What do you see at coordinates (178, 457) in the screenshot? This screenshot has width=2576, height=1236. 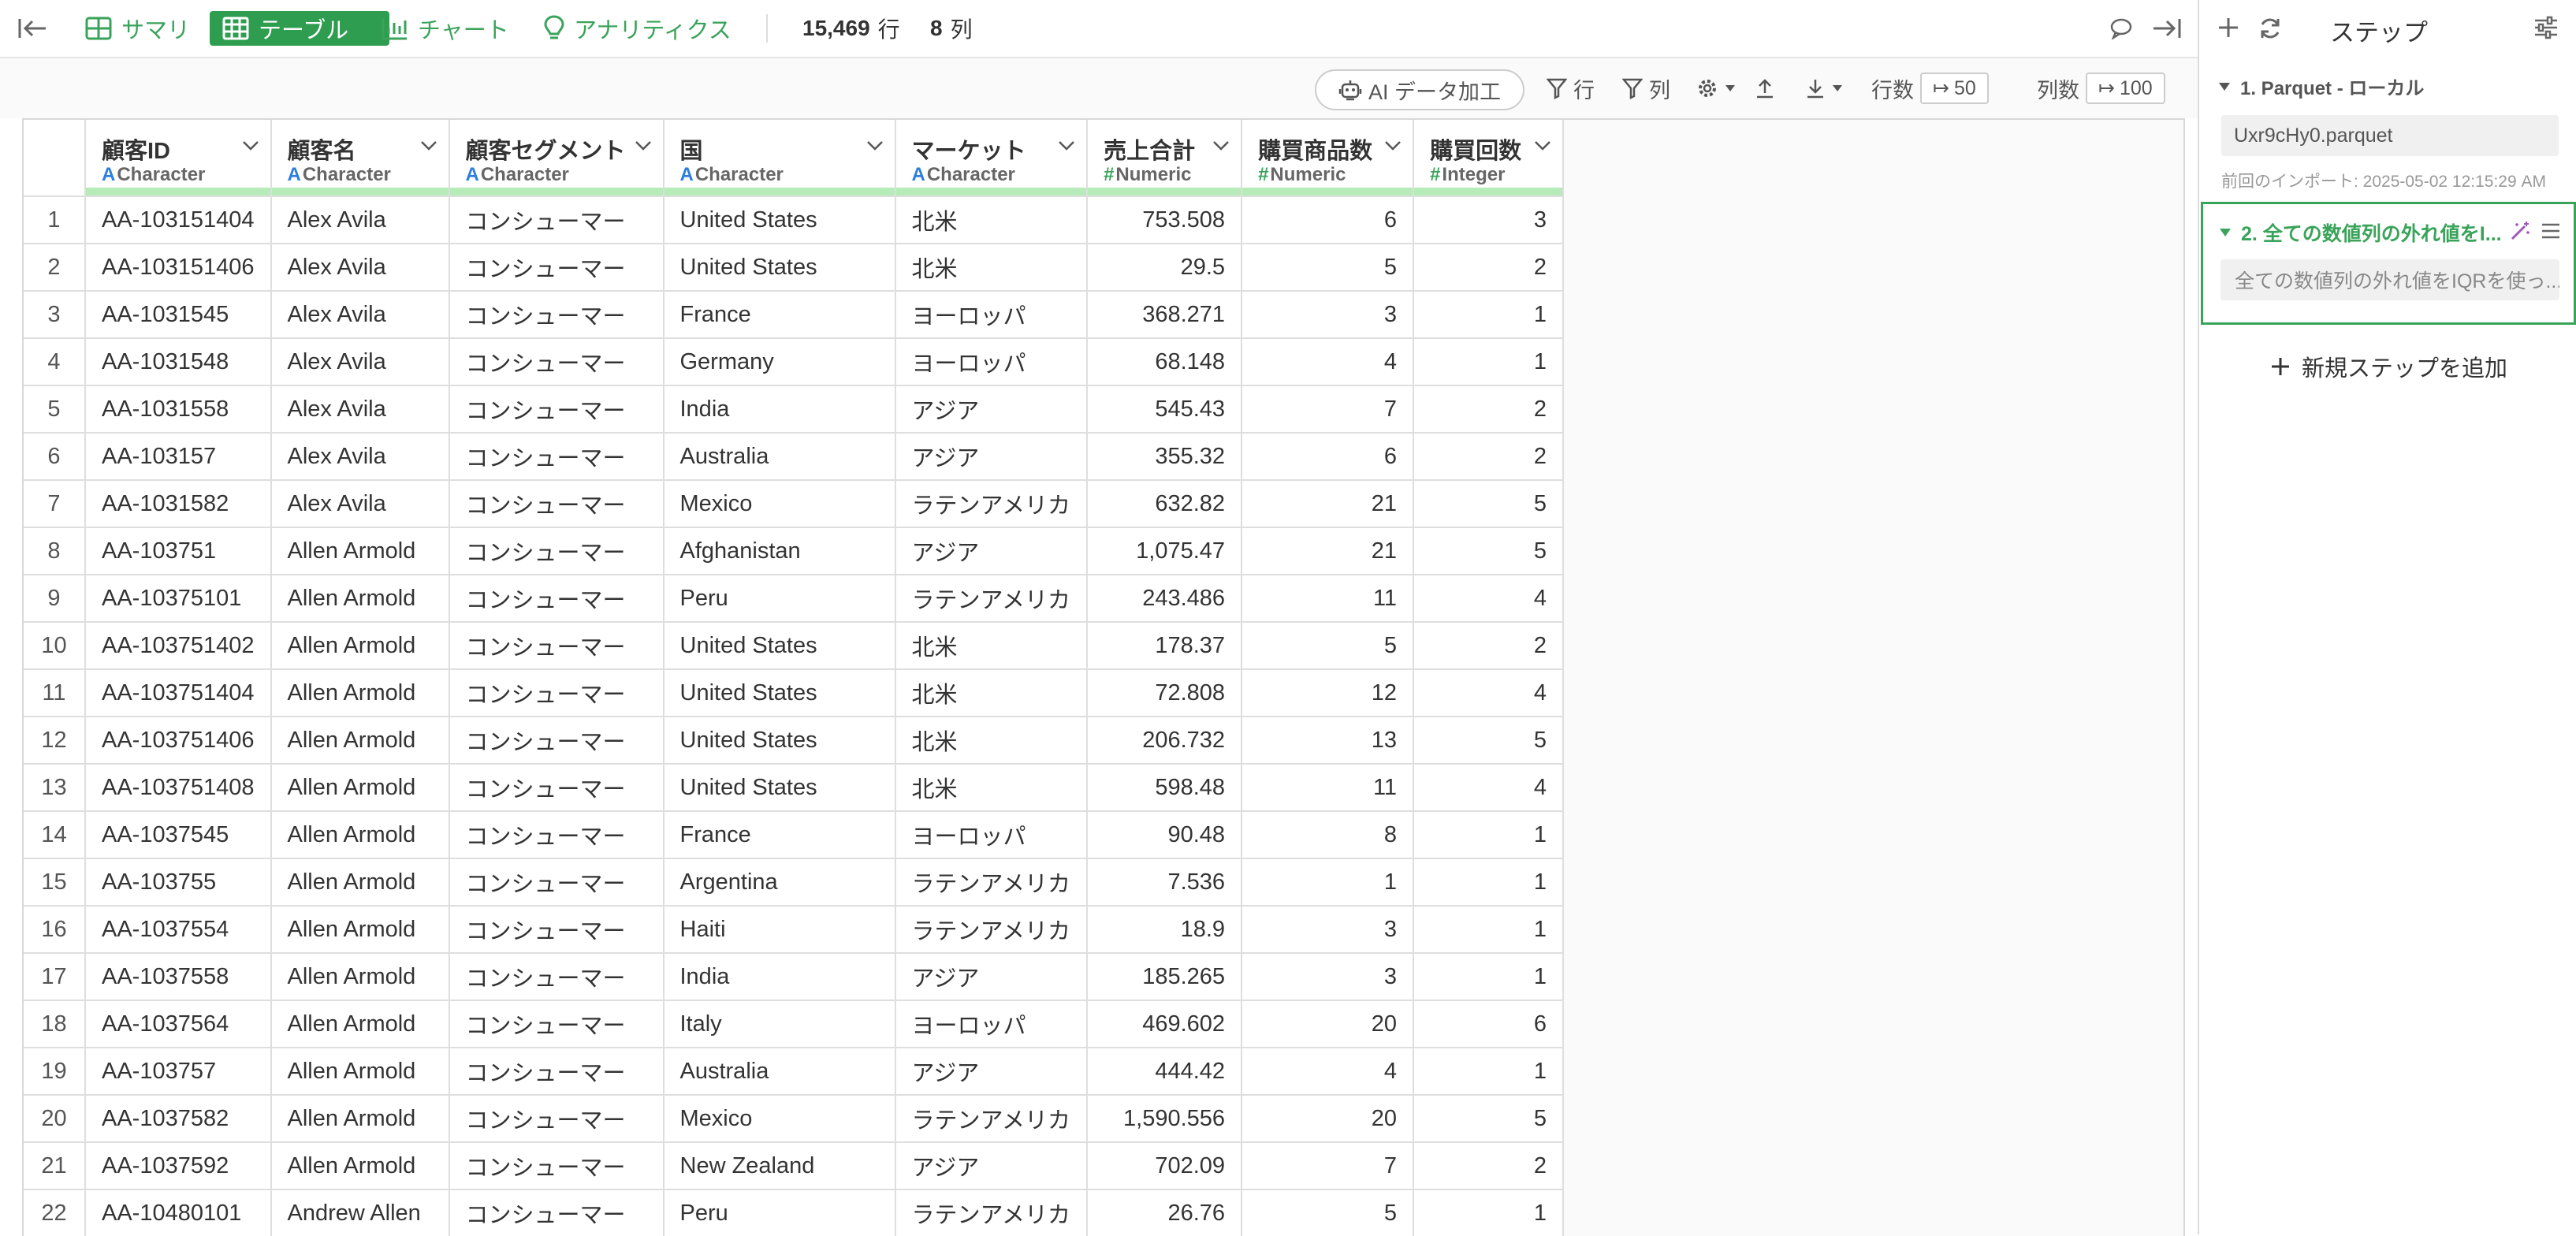 I see `table-cell: AA-103157` at bounding box center [178, 457].